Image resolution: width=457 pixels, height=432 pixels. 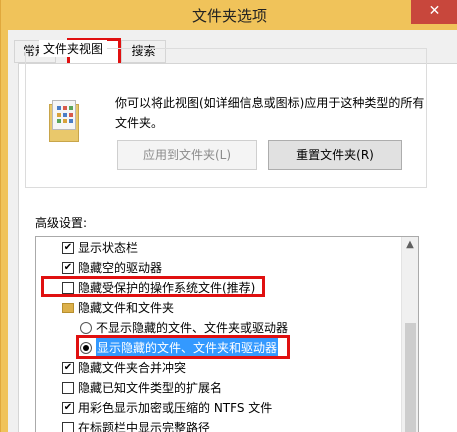 I want to click on list-item-hide-merge-conflicts: ✔ 隐藏文件夹合并冲突, so click(x=219, y=368).